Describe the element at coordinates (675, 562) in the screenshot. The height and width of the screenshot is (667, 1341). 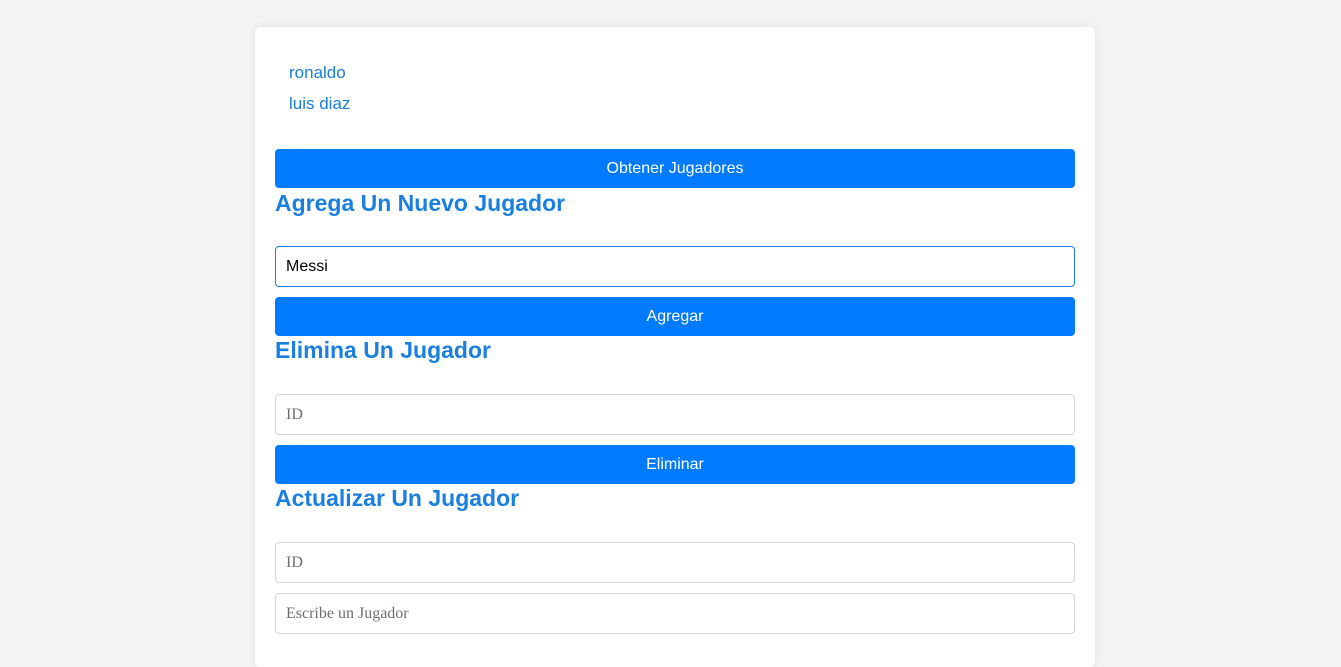
I see `update-id-input` at that location.